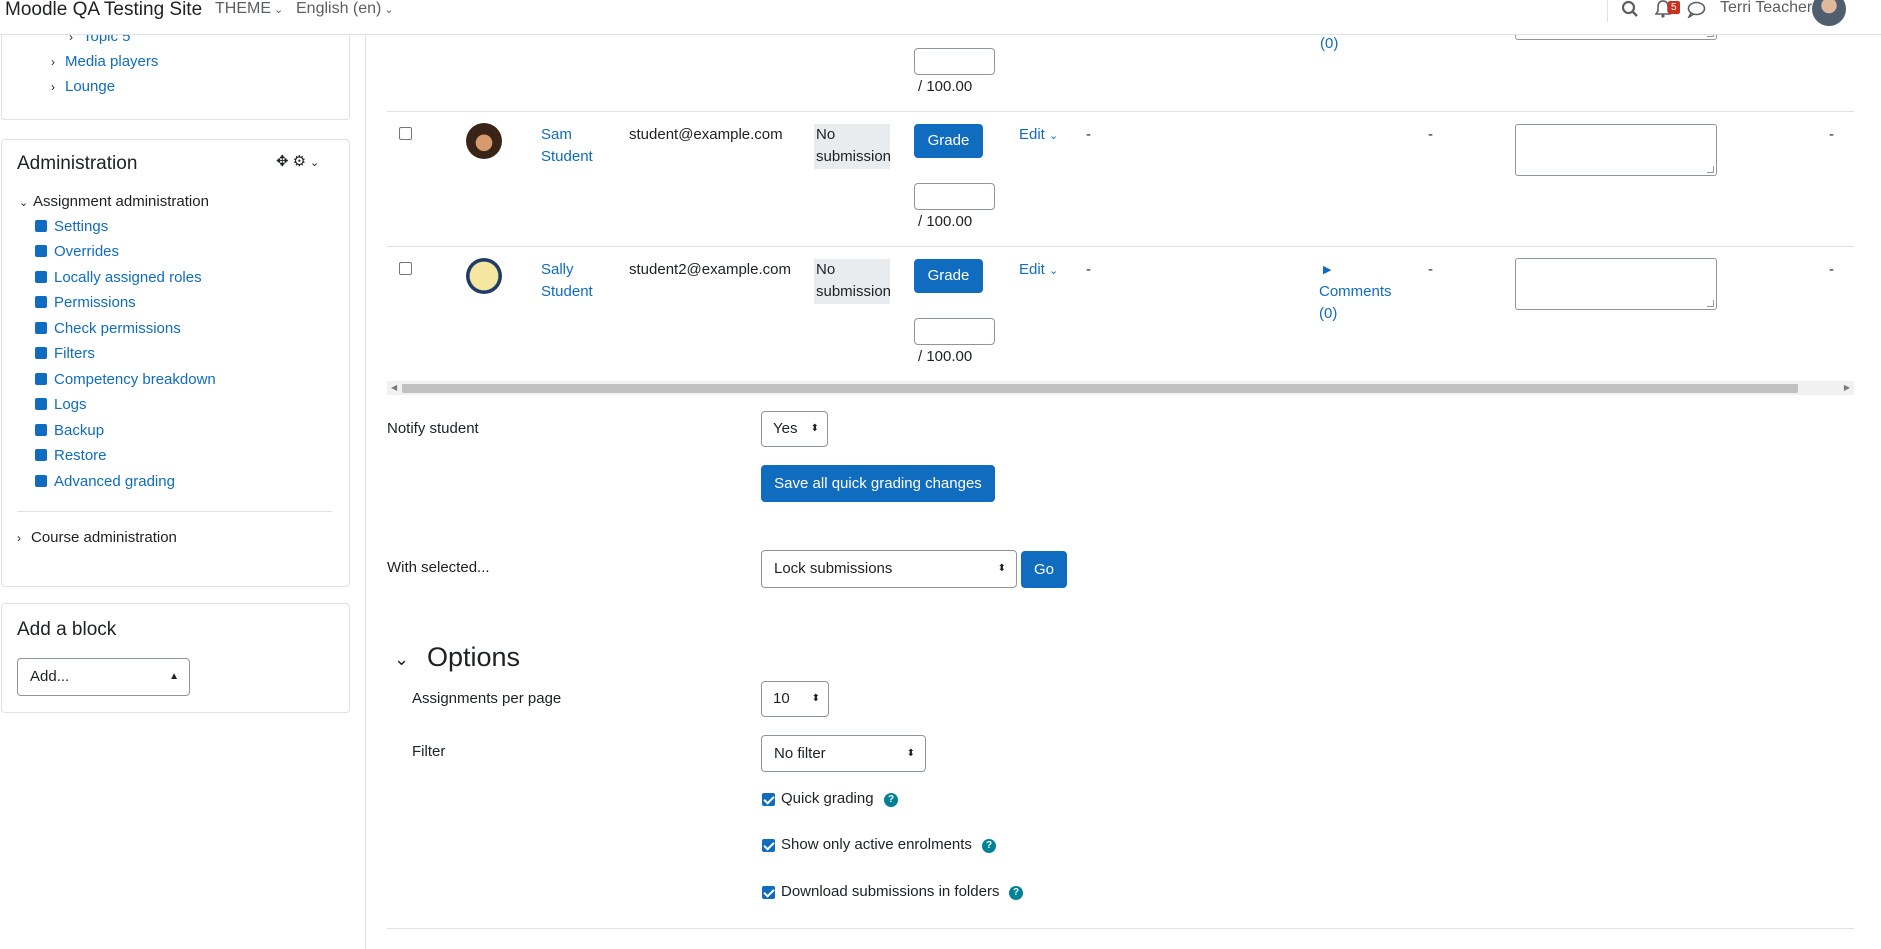 The height and width of the screenshot is (949, 1881). I want to click on language-menu-label: English (en), so click(339, 8).